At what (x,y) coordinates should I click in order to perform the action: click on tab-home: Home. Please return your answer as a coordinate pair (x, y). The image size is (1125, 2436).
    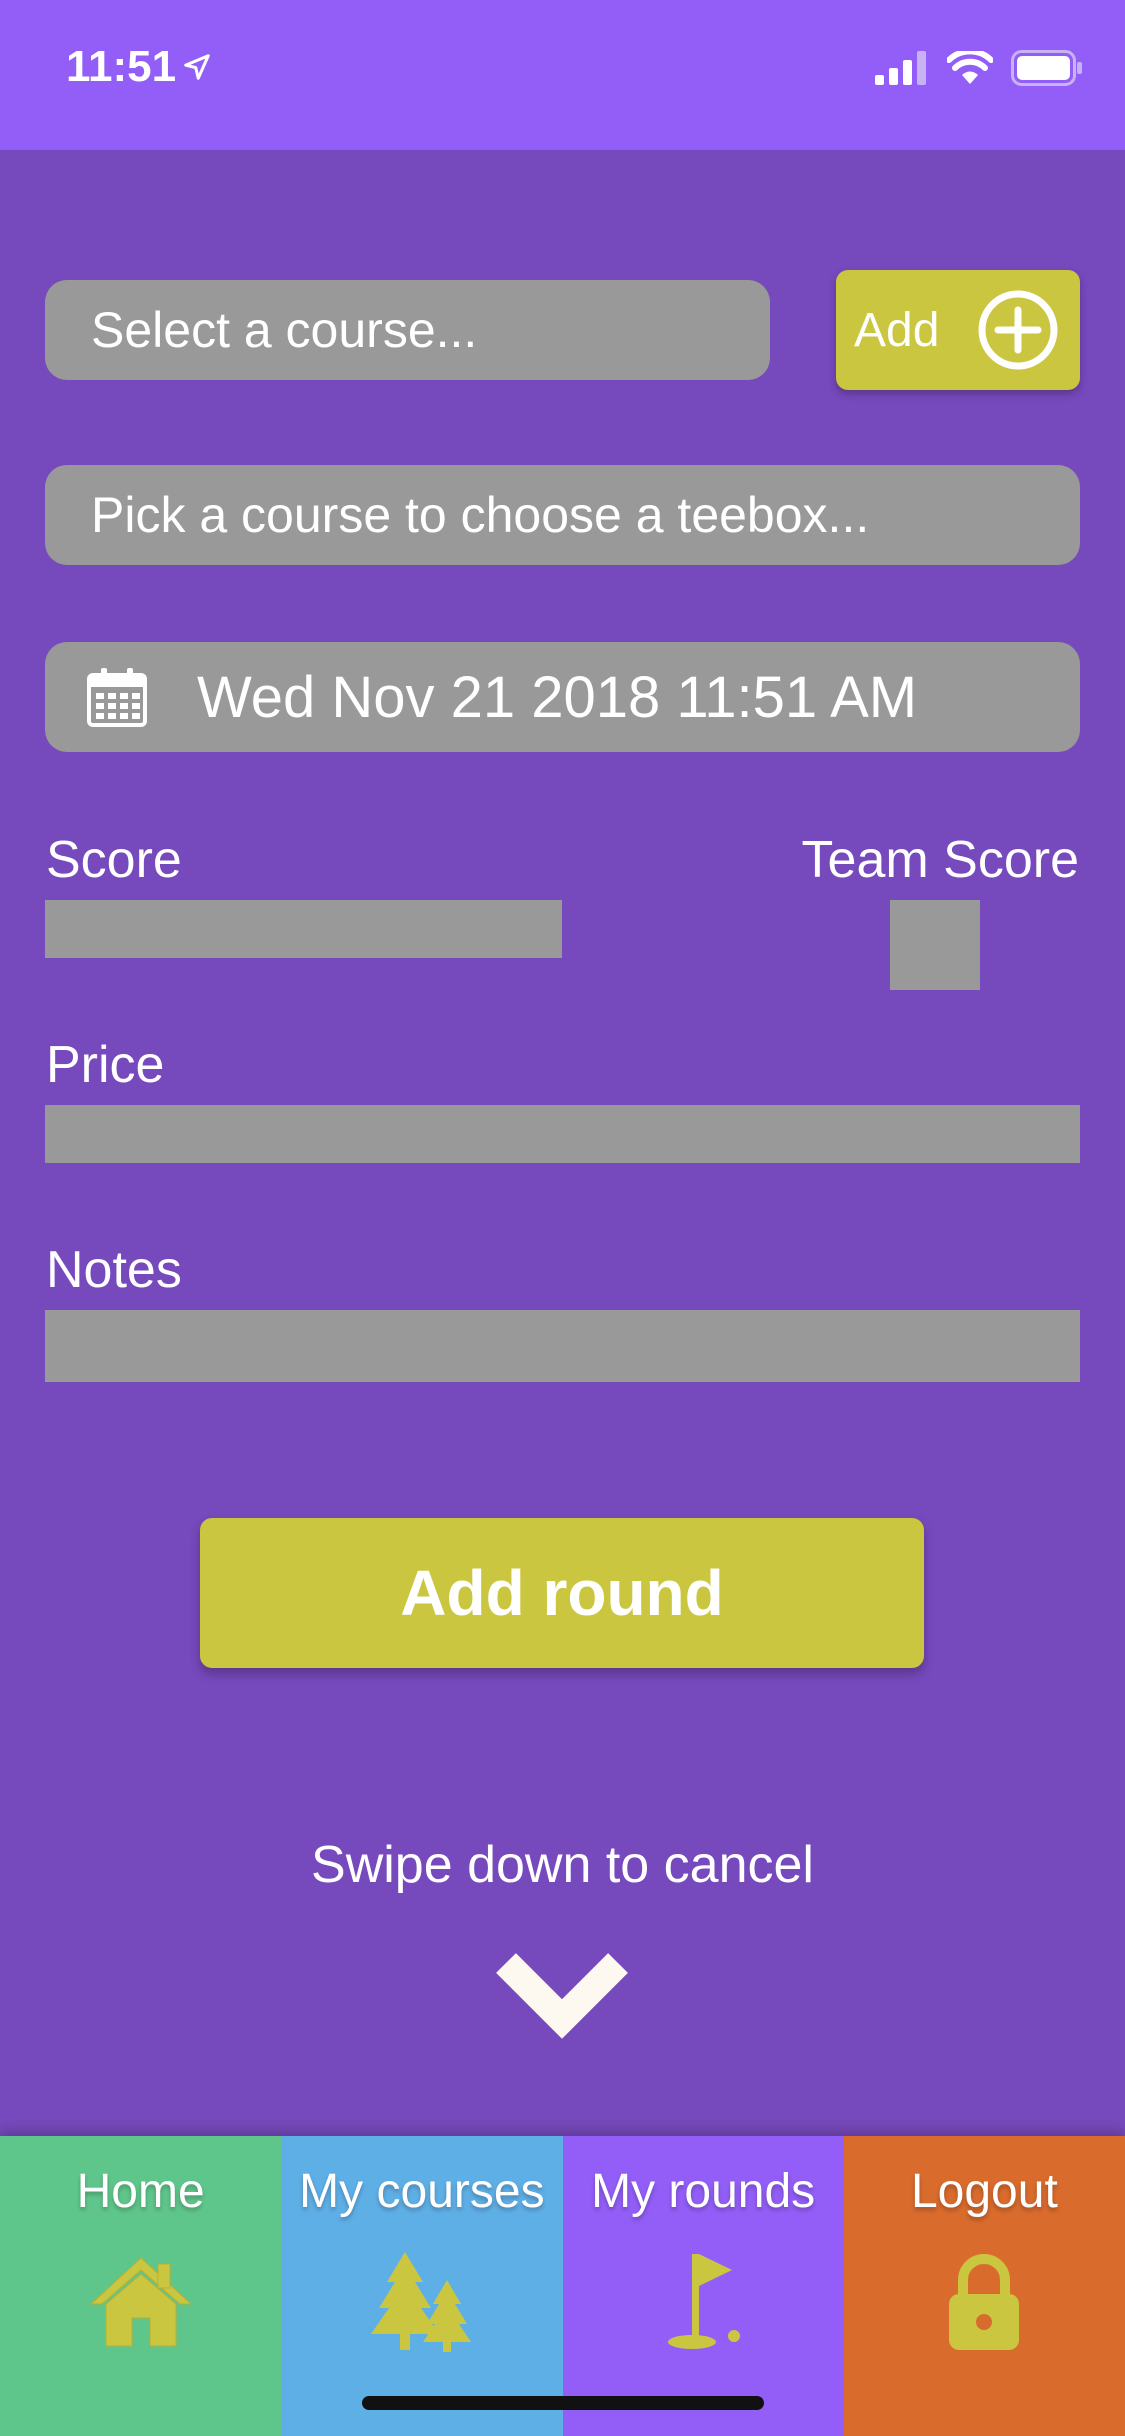
    Looking at the image, I should click on (141, 2286).